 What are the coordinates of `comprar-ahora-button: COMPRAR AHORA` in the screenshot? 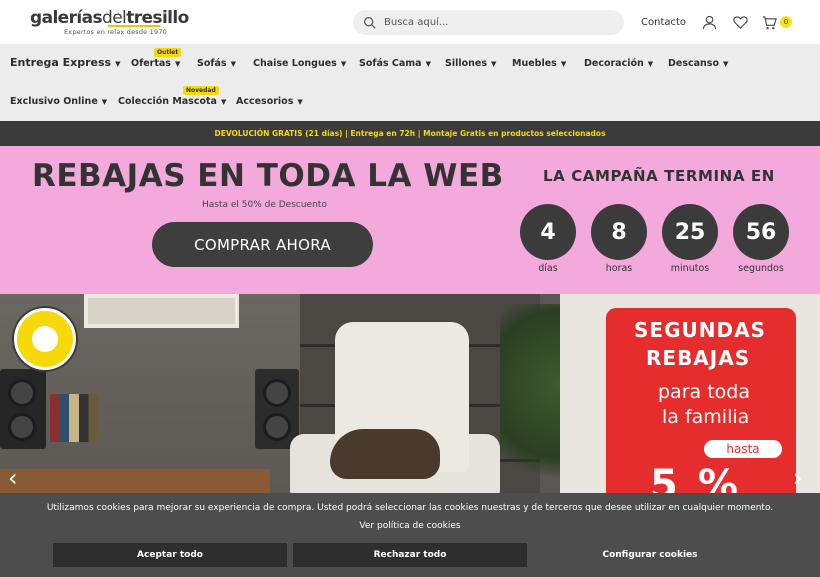 It's located at (262, 244).